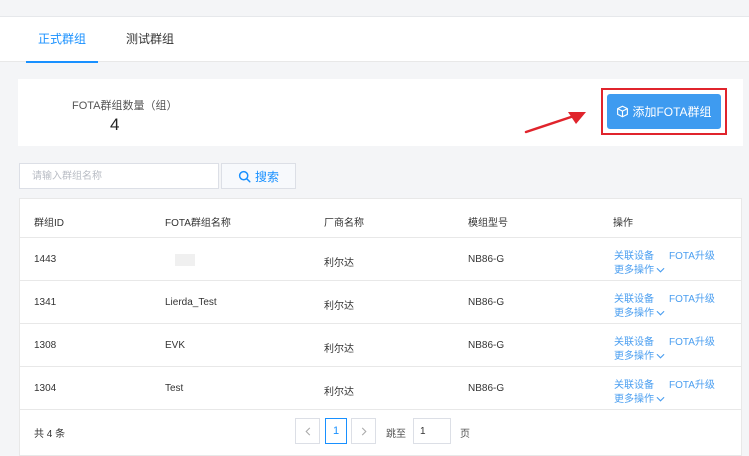 This screenshot has width=749, height=456. I want to click on red-arrow-annotation, so click(555, 123).